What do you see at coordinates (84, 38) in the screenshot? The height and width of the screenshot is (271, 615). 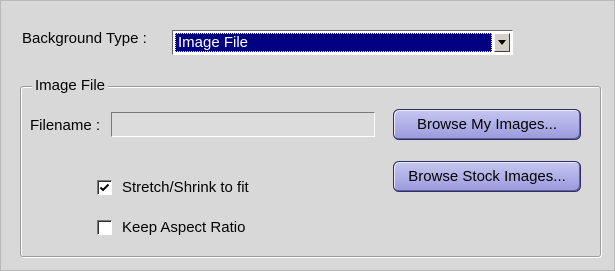 I see `background-type-label: Background Type :` at bounding box center [84, 38].